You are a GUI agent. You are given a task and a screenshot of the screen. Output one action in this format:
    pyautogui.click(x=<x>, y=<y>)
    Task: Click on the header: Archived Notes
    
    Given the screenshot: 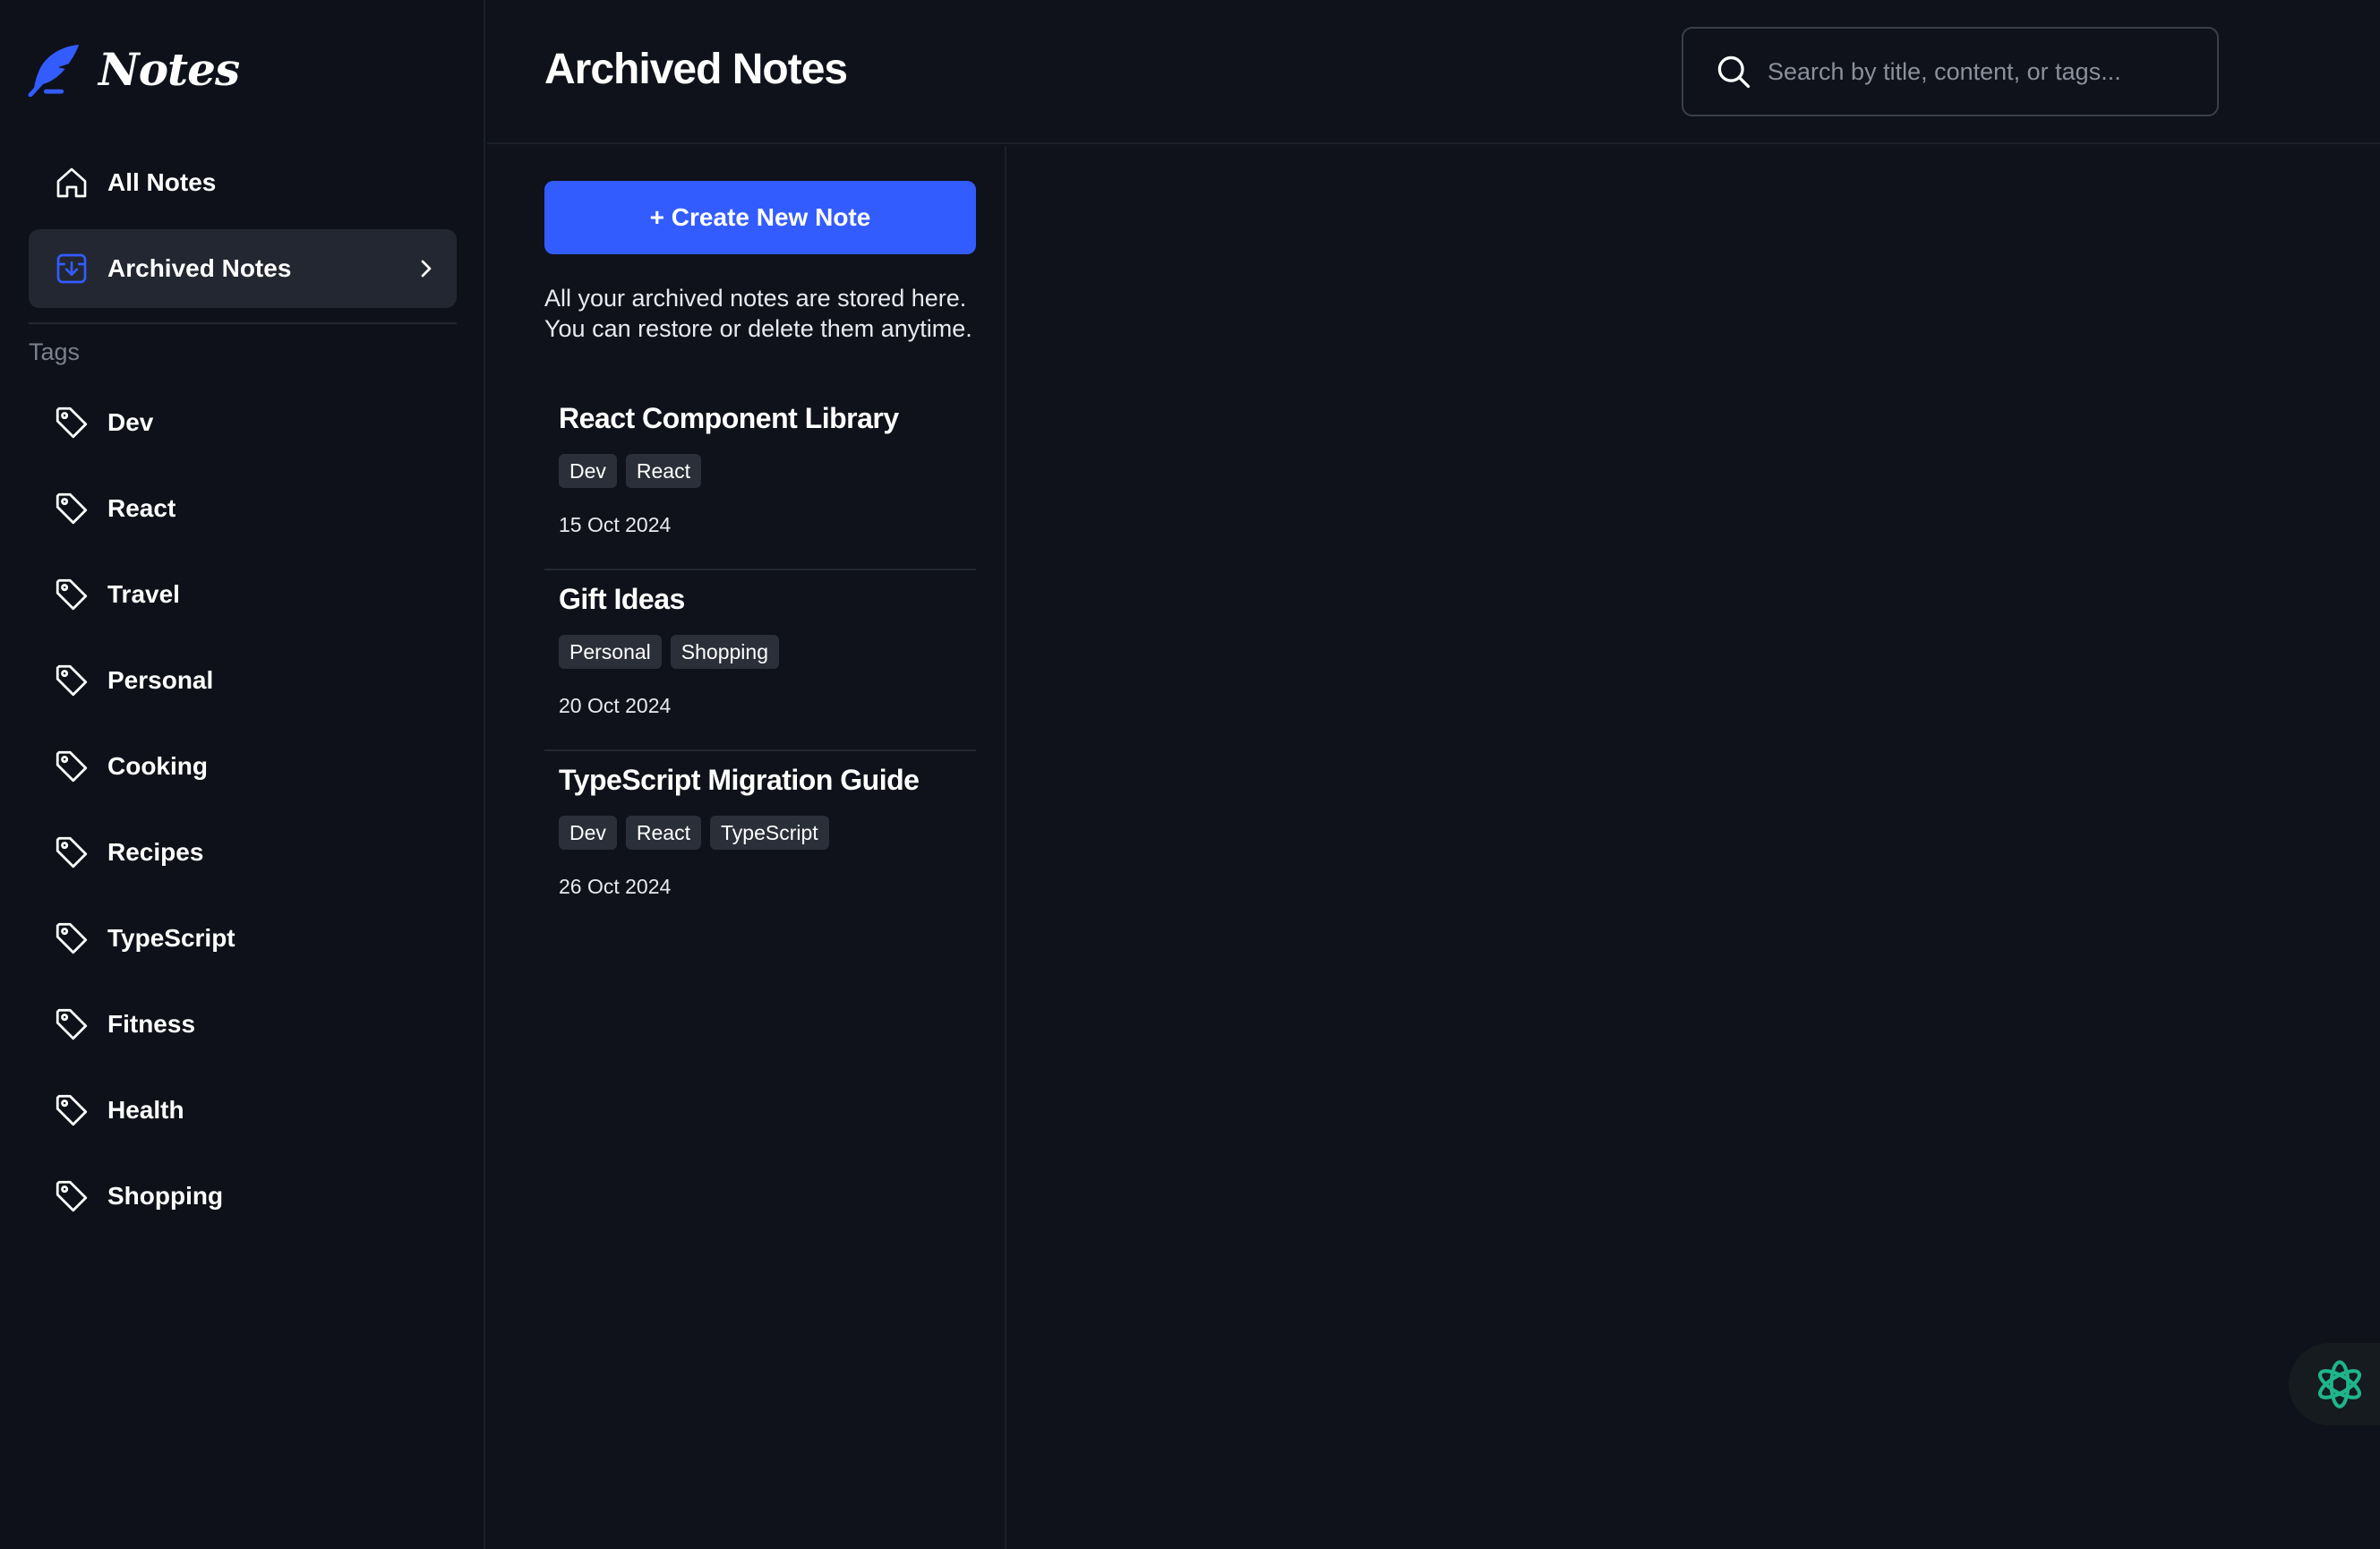 What is the action you would take?
    pyautogui.click(x=1433, y=72)
    